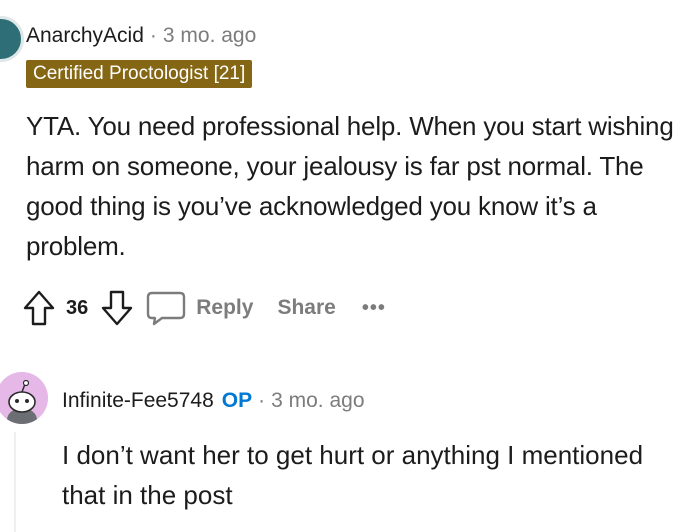  Describe the element at coordinates (374, 308) in the screenshot. I see `more-options-icon: •••` at that location.